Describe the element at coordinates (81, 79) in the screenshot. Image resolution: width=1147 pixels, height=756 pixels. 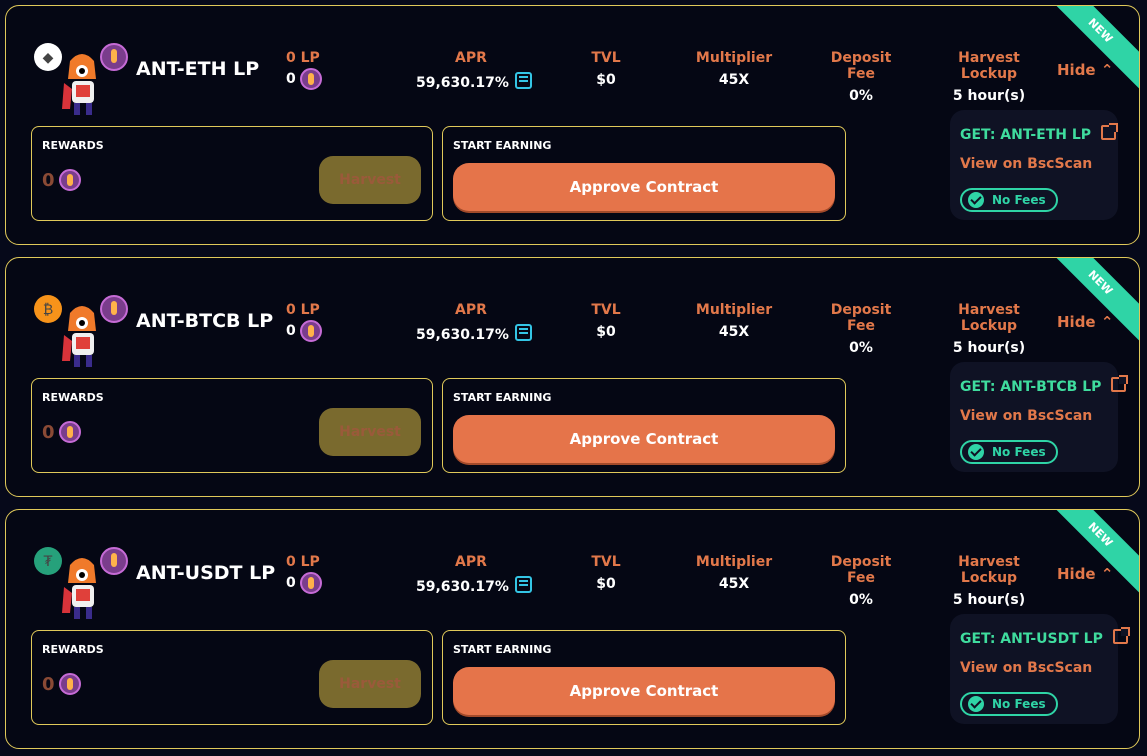
I see `pair-logo: ◆` at that location.